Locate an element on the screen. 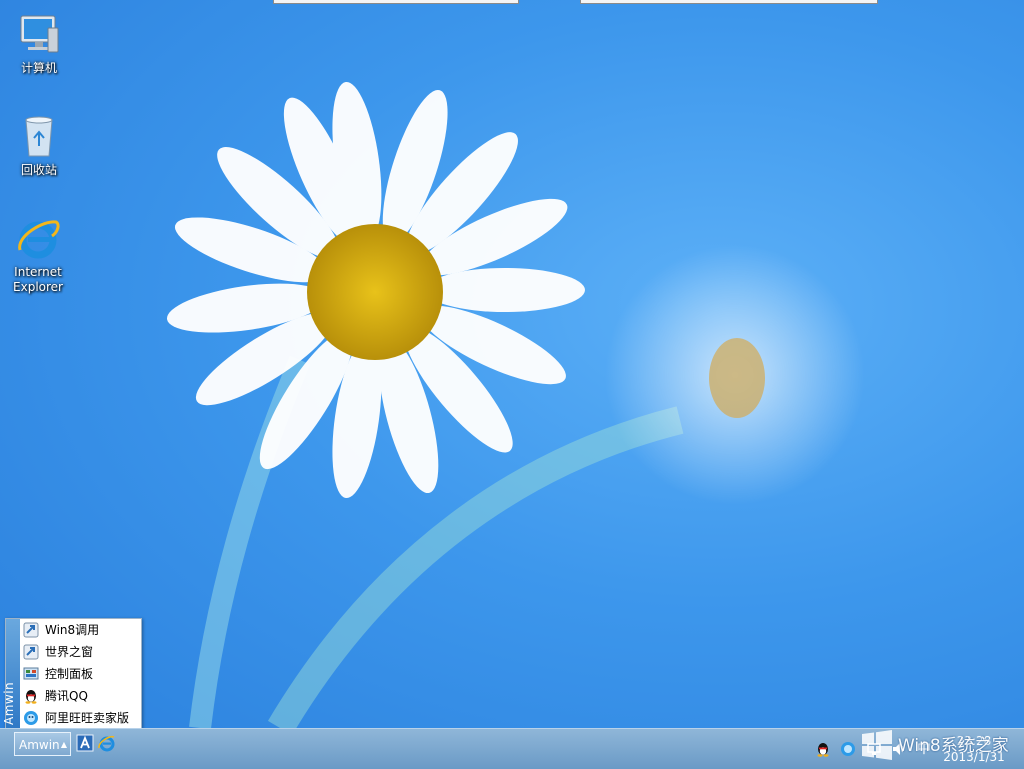  menu-item-label: 控制面板 is located at coordinates (69, 674).